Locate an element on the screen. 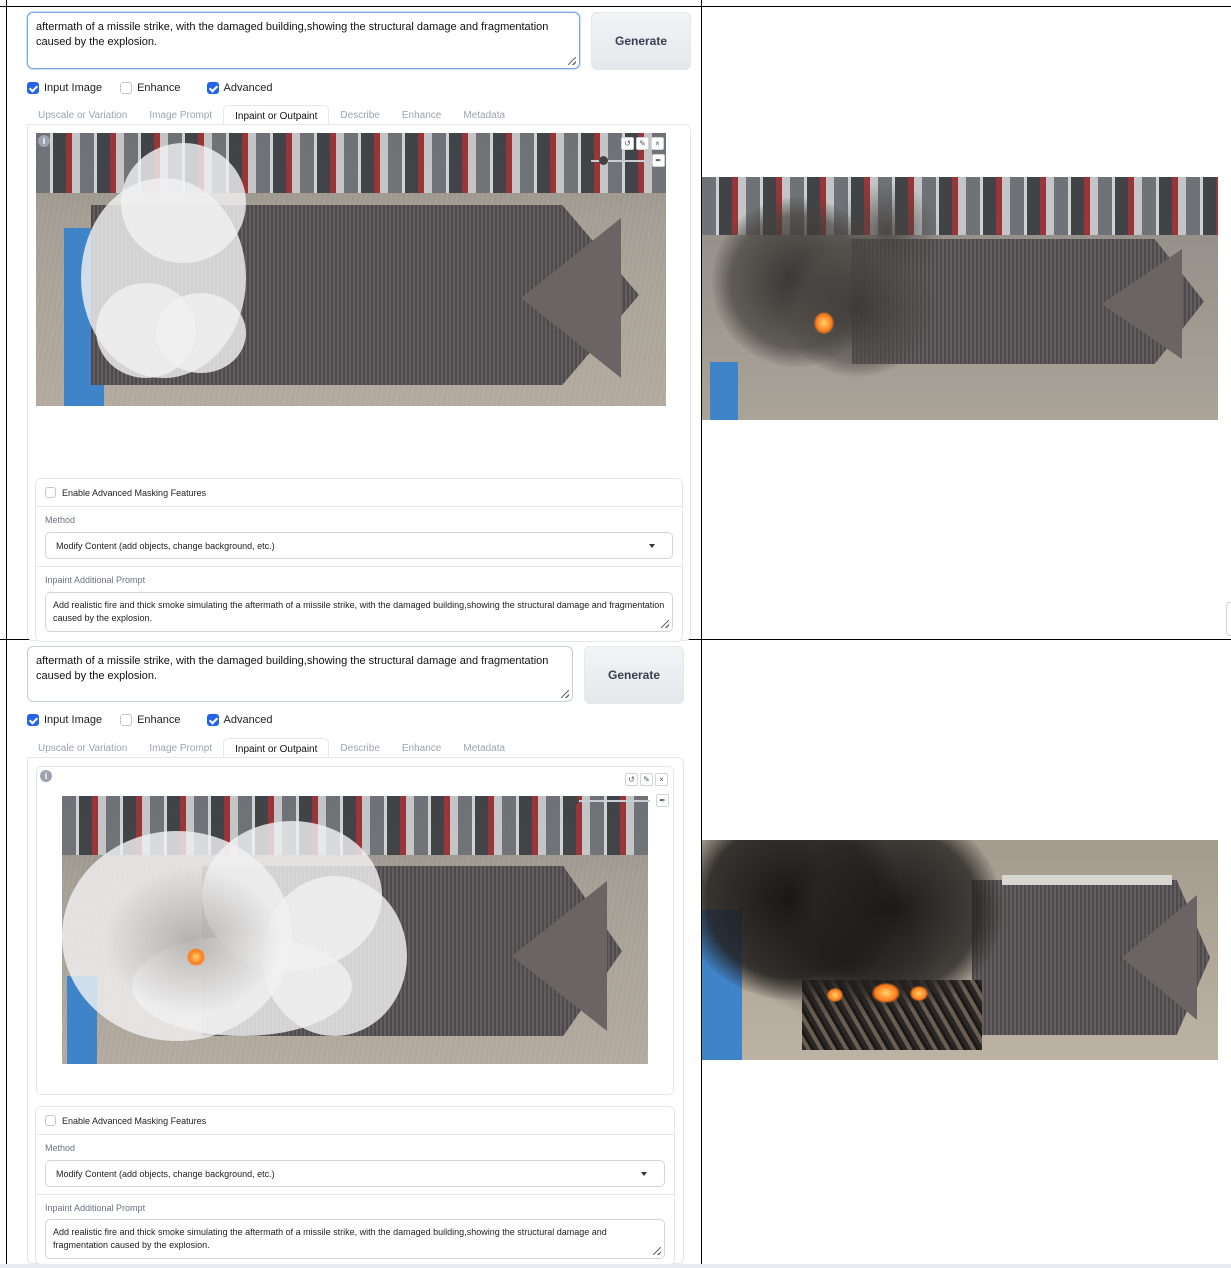 The height and width of the screenshot is (1268, 1231). blue-structure is located at coordinates (724, 391).